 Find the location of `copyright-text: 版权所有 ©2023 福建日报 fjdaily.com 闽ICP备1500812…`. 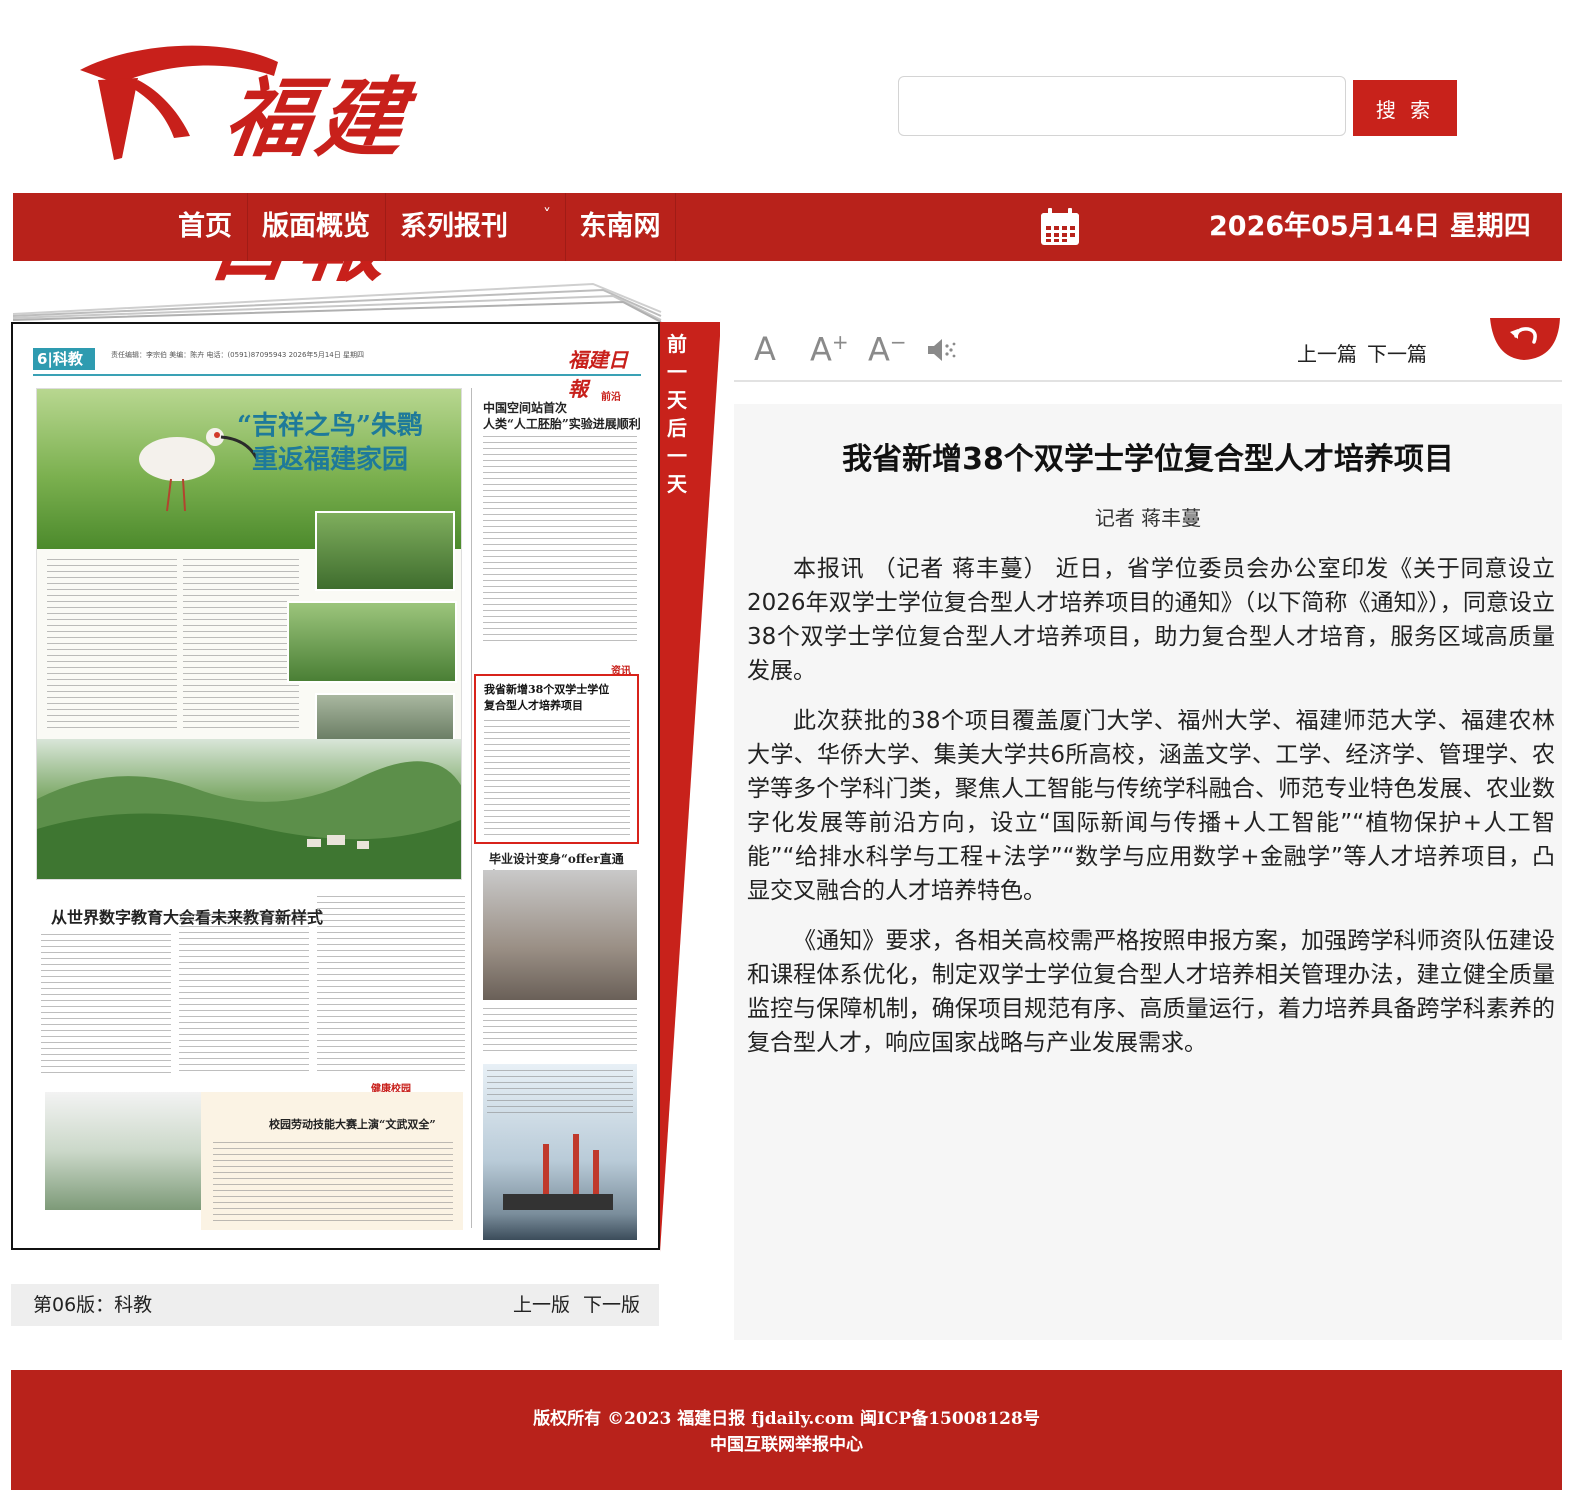

copyright-text: 版权所有 ©2023 福建日报 fjdaily.com 闽ICP备1500812… is located at coordinates (786, 1419).